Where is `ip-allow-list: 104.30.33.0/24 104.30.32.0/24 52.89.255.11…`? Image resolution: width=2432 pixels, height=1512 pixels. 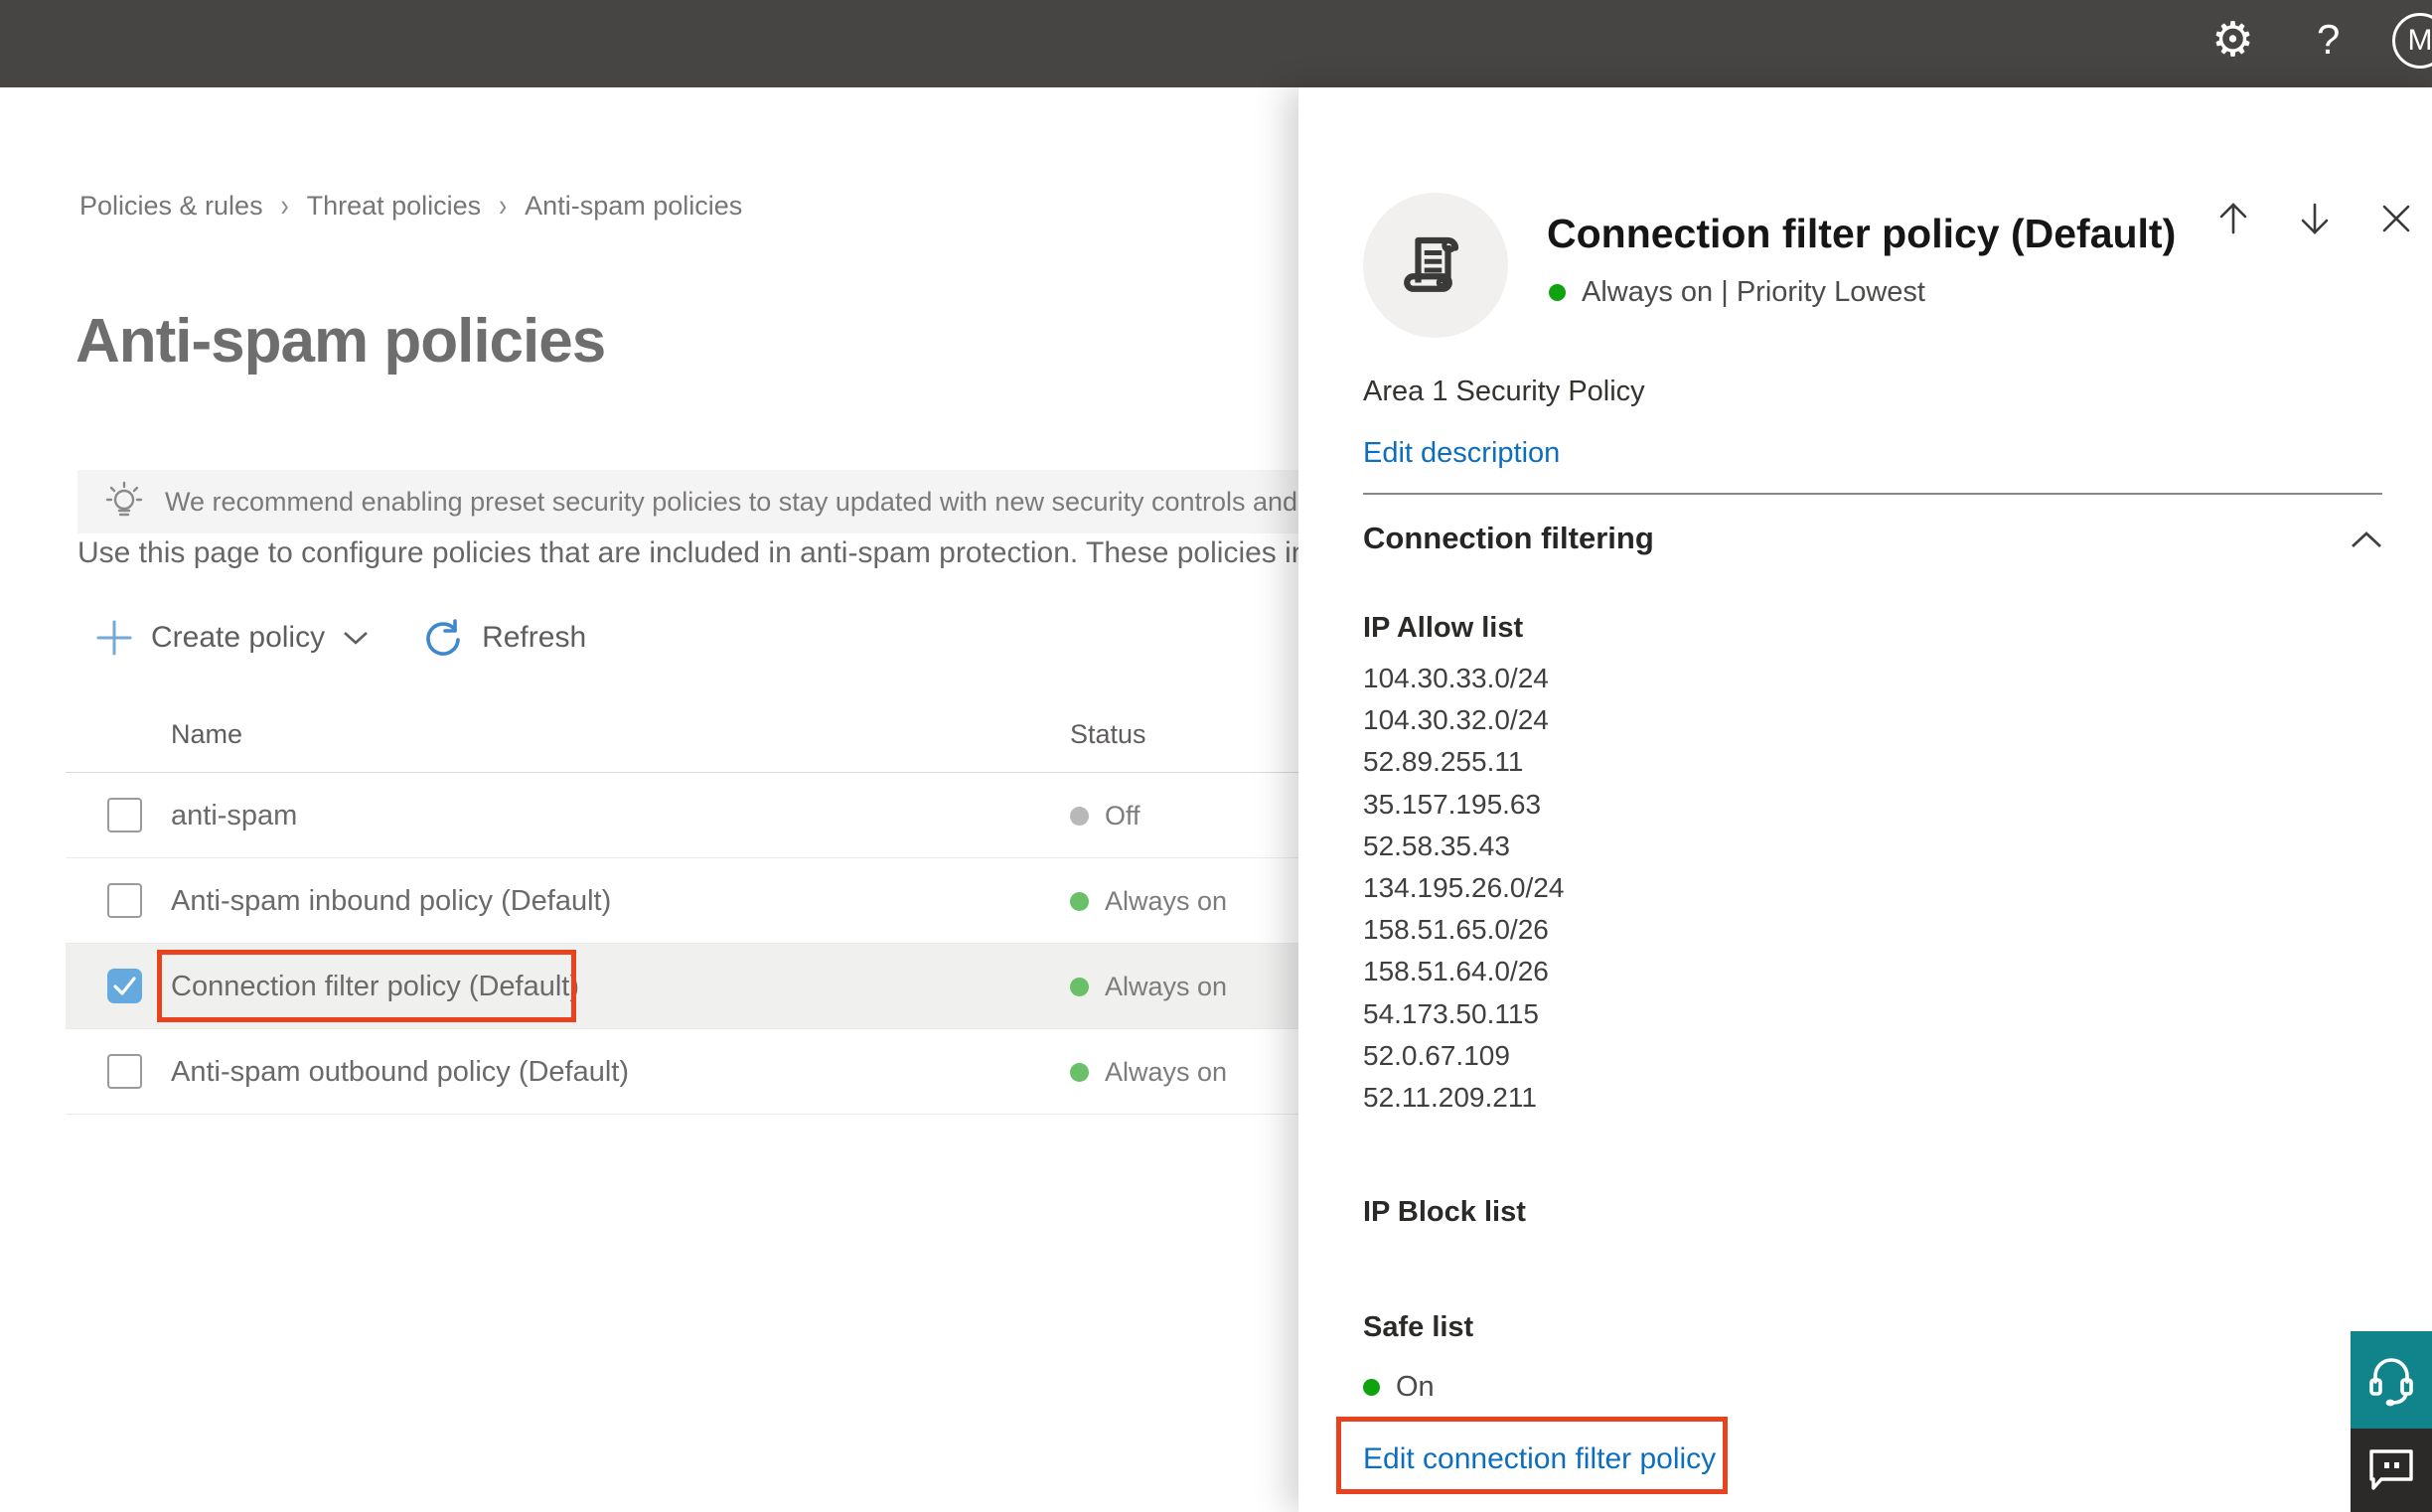 ip-allow-list: 104.30.33.0/24 104.30.32.0/24 52.89.255.11… is located at coordinates (1463, 888).